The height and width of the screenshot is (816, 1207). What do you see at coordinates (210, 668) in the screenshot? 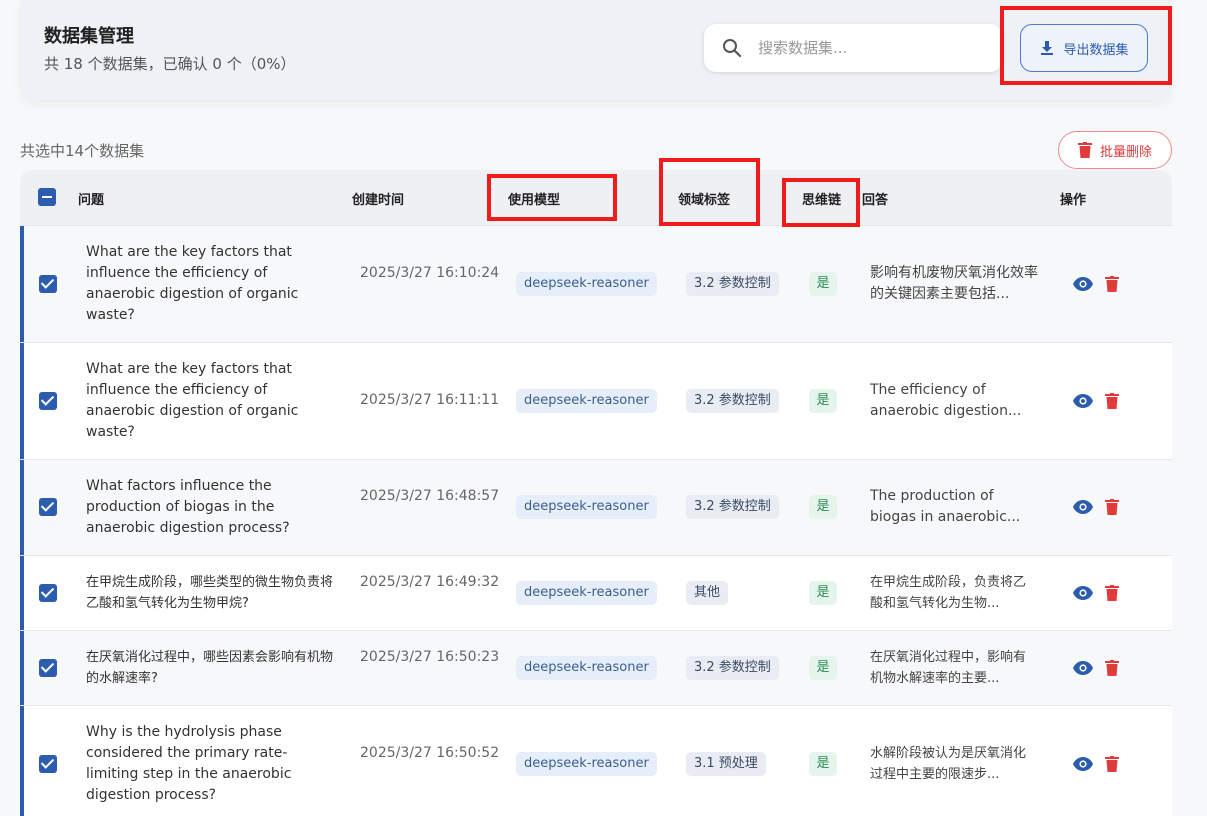
I see `row-question: 在厌氧消化过程中，哪些因素会影响有机物的水解速率?` at bounding box center [210, 668].